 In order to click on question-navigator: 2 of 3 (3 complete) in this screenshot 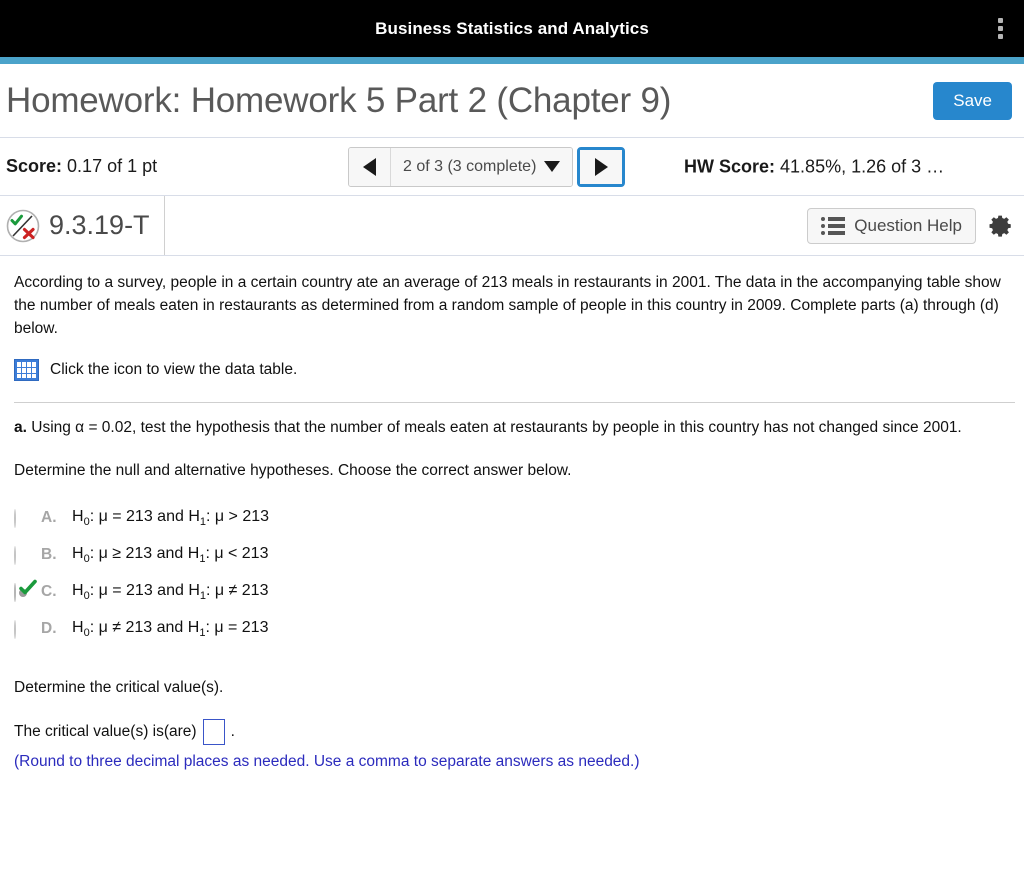, I will do `click(487, 166)`.